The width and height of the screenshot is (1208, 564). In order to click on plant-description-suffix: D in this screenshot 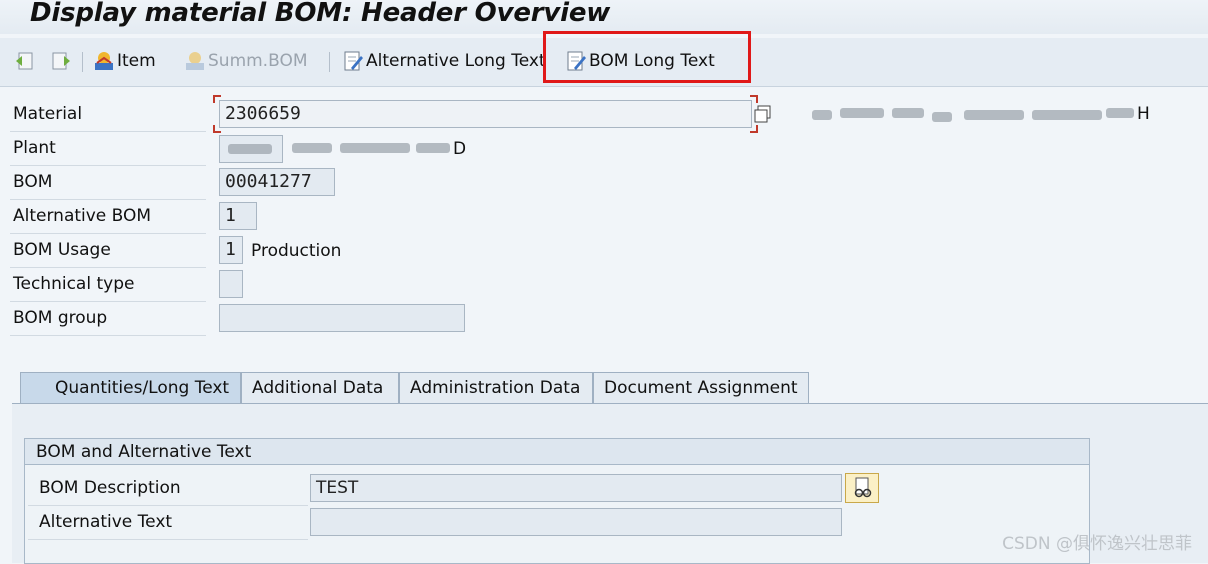, I will do `click(460, 149)`.